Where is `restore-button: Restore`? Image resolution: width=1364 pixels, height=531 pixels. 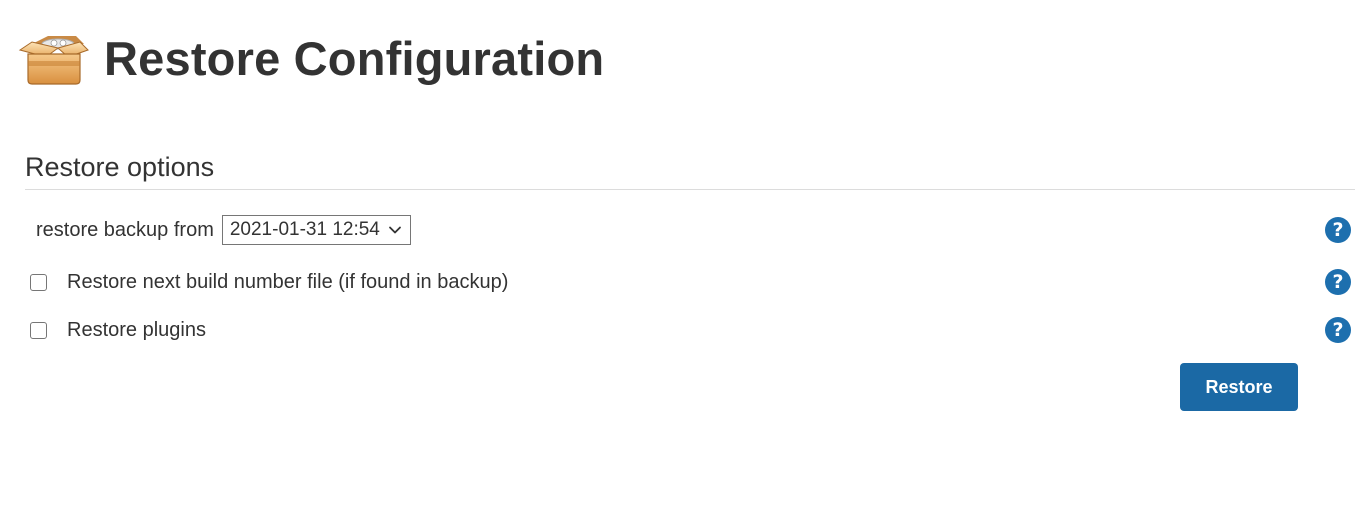
restore-button: Restore is located at coordinates (1239, 387).